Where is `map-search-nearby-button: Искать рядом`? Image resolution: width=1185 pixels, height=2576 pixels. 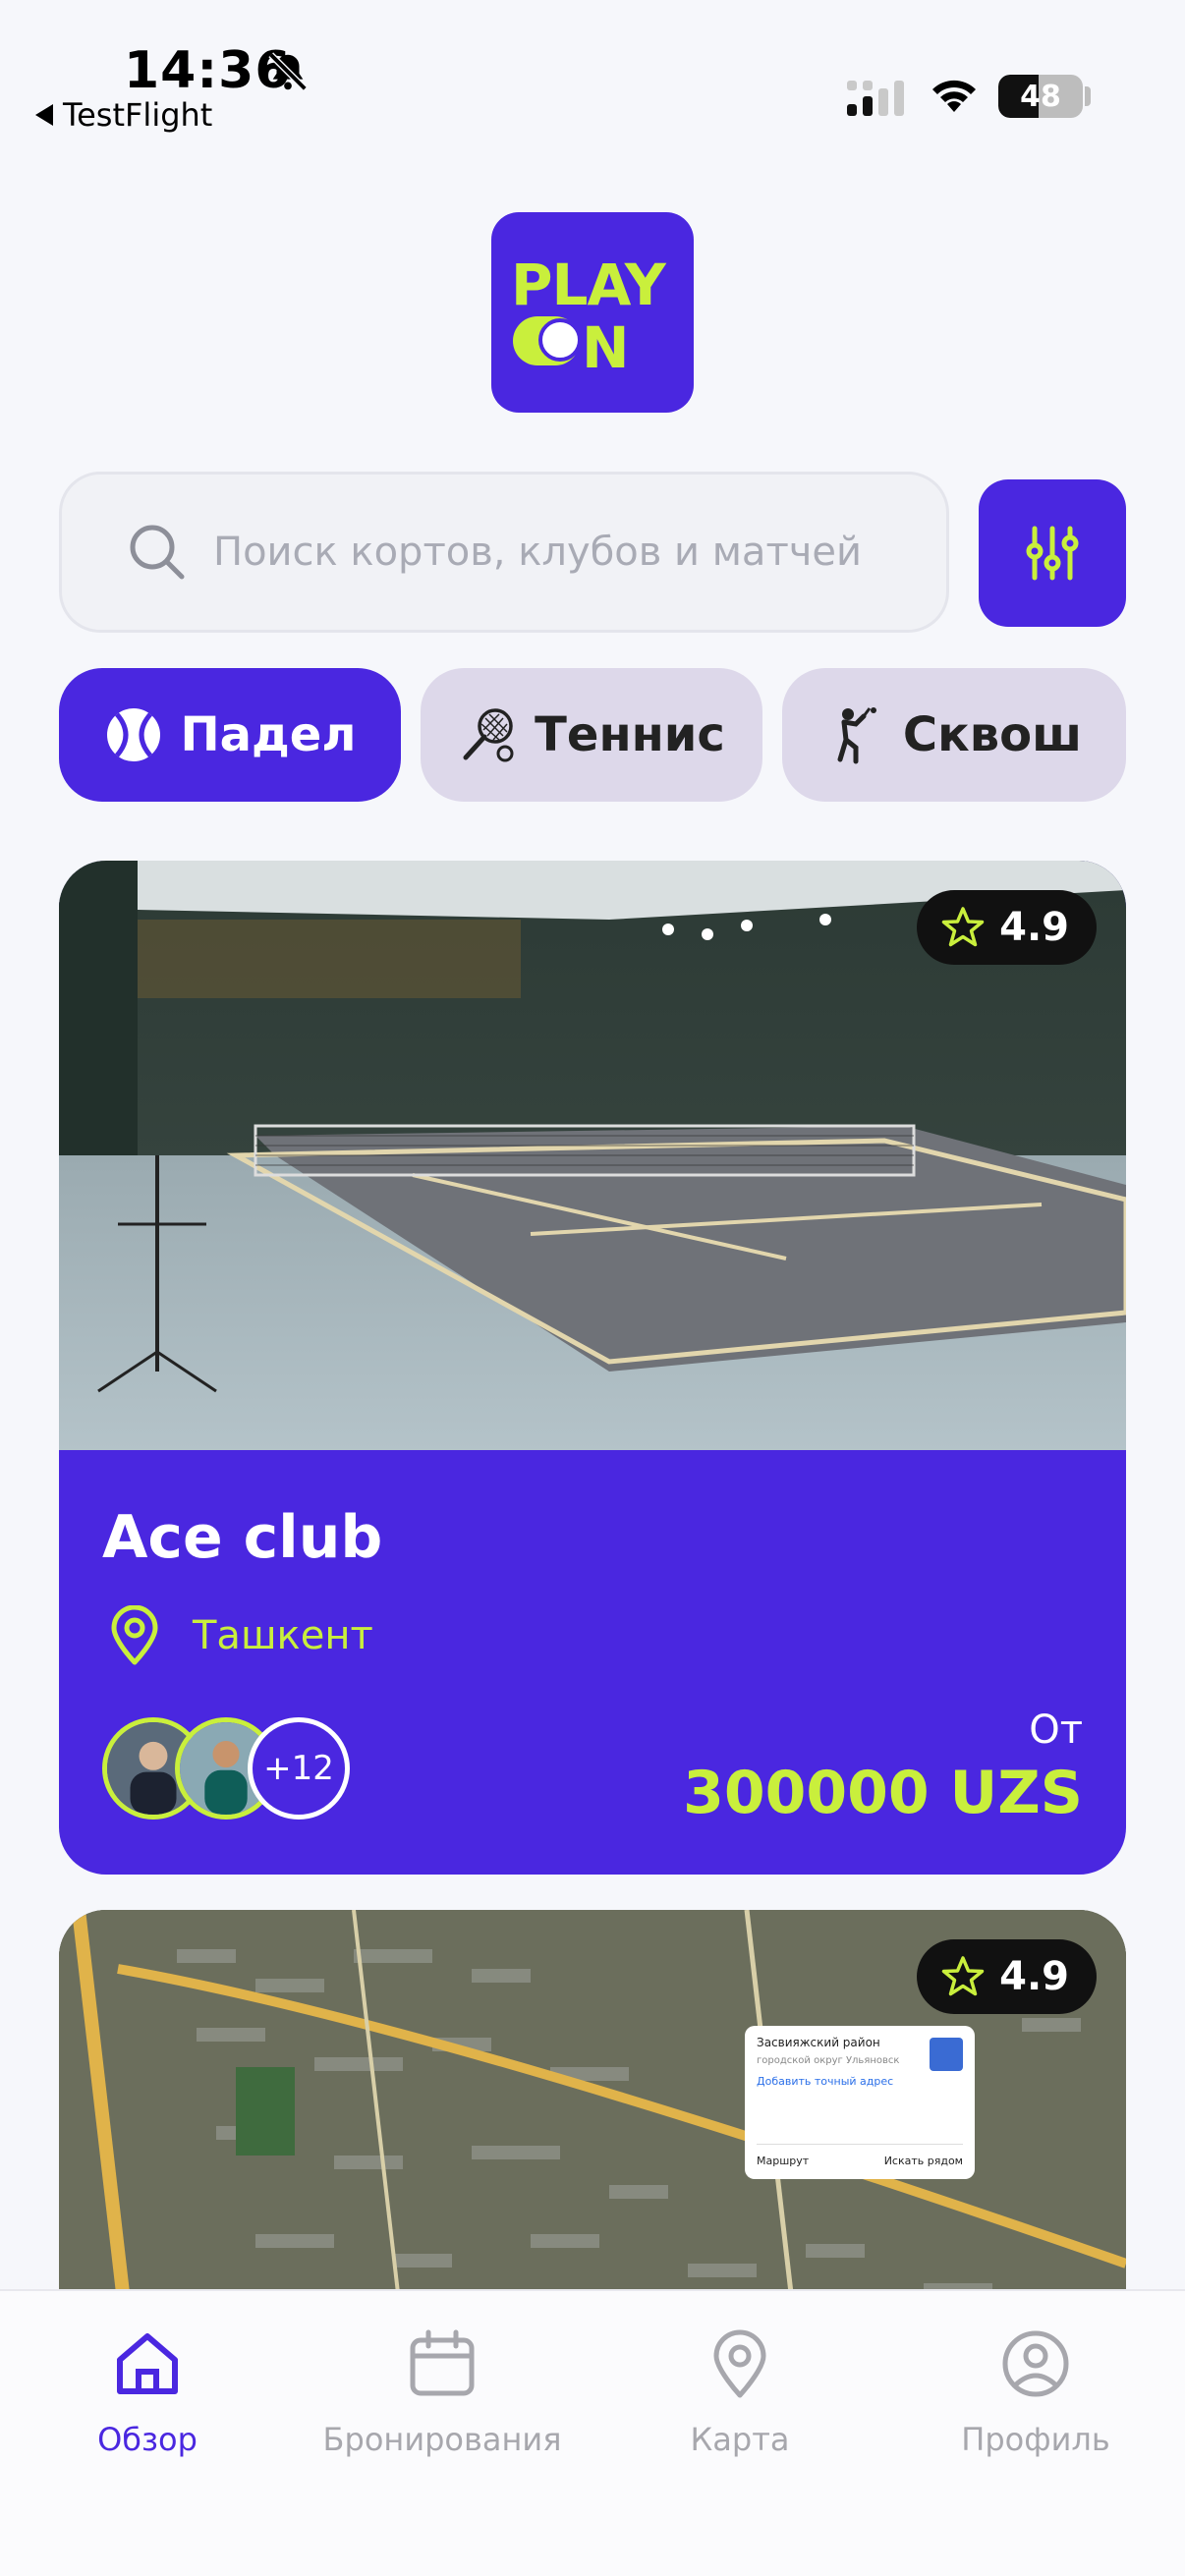
map-search-nearby-button: Искать рядом is located at coordinates (924, 2161).